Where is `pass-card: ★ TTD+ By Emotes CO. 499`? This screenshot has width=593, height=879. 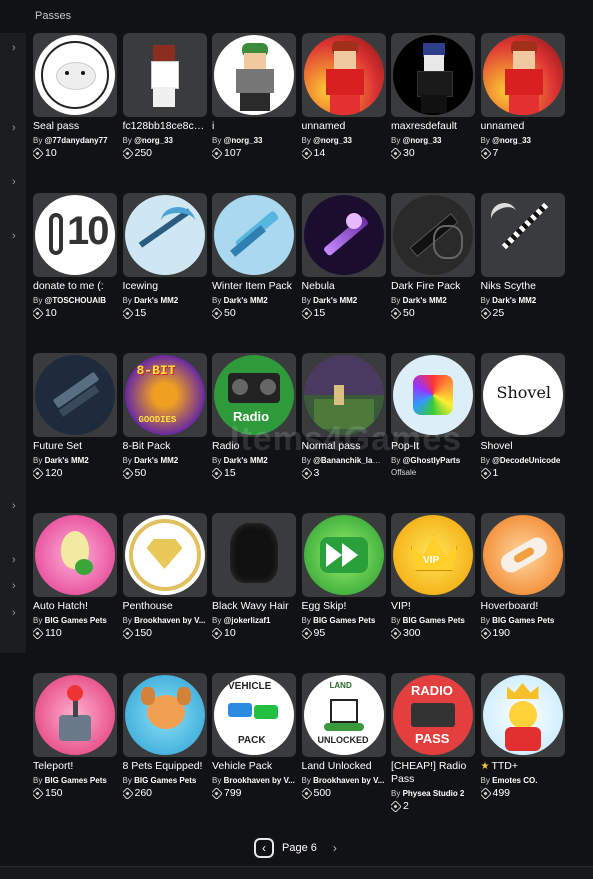 pass-card: ★ TTD+ By Emotes CO. 499 is located at coordinates (522, 753).